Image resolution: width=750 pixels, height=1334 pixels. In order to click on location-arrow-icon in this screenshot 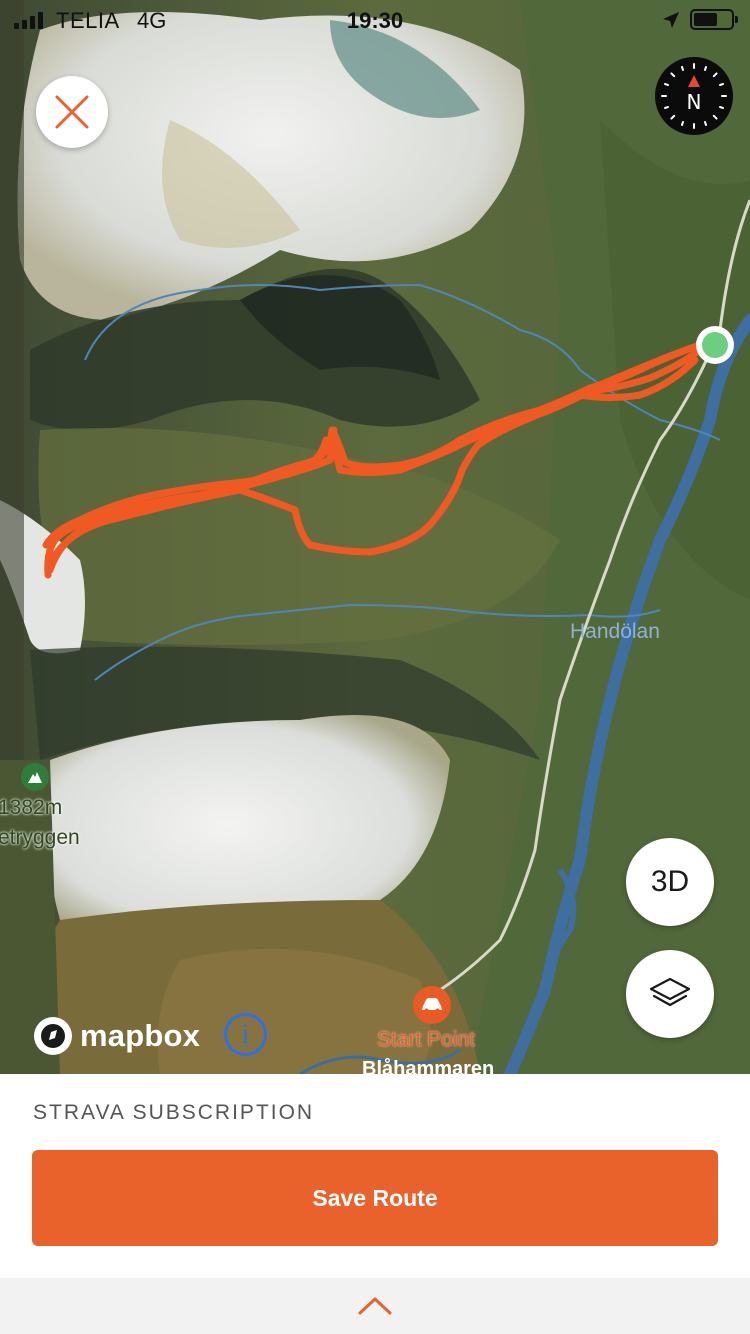, I will do `click(671, 20)`.